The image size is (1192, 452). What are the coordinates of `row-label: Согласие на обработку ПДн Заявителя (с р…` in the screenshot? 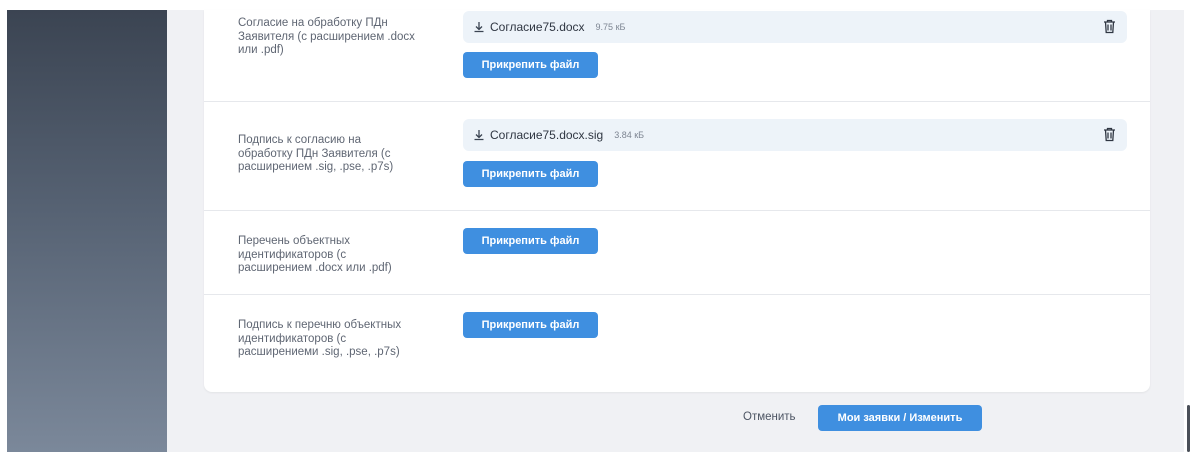 It's located at (326, 36).